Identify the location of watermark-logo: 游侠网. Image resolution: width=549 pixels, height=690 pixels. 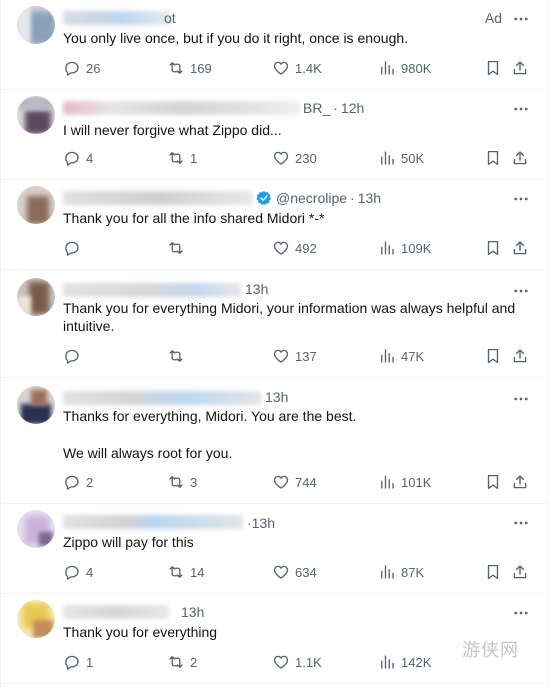
(503, 656).